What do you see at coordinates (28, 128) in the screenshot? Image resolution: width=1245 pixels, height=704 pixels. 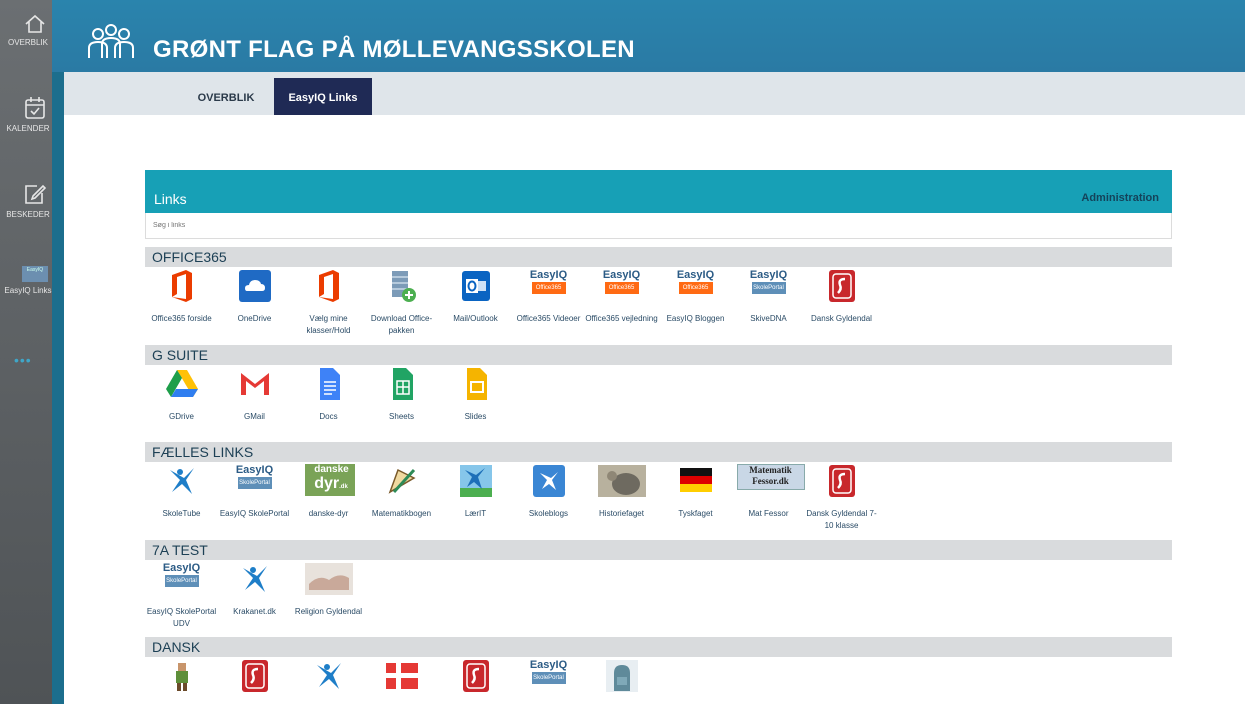 I see `sidebar-item-label: KALENDER` at bounding box center [28, 128].